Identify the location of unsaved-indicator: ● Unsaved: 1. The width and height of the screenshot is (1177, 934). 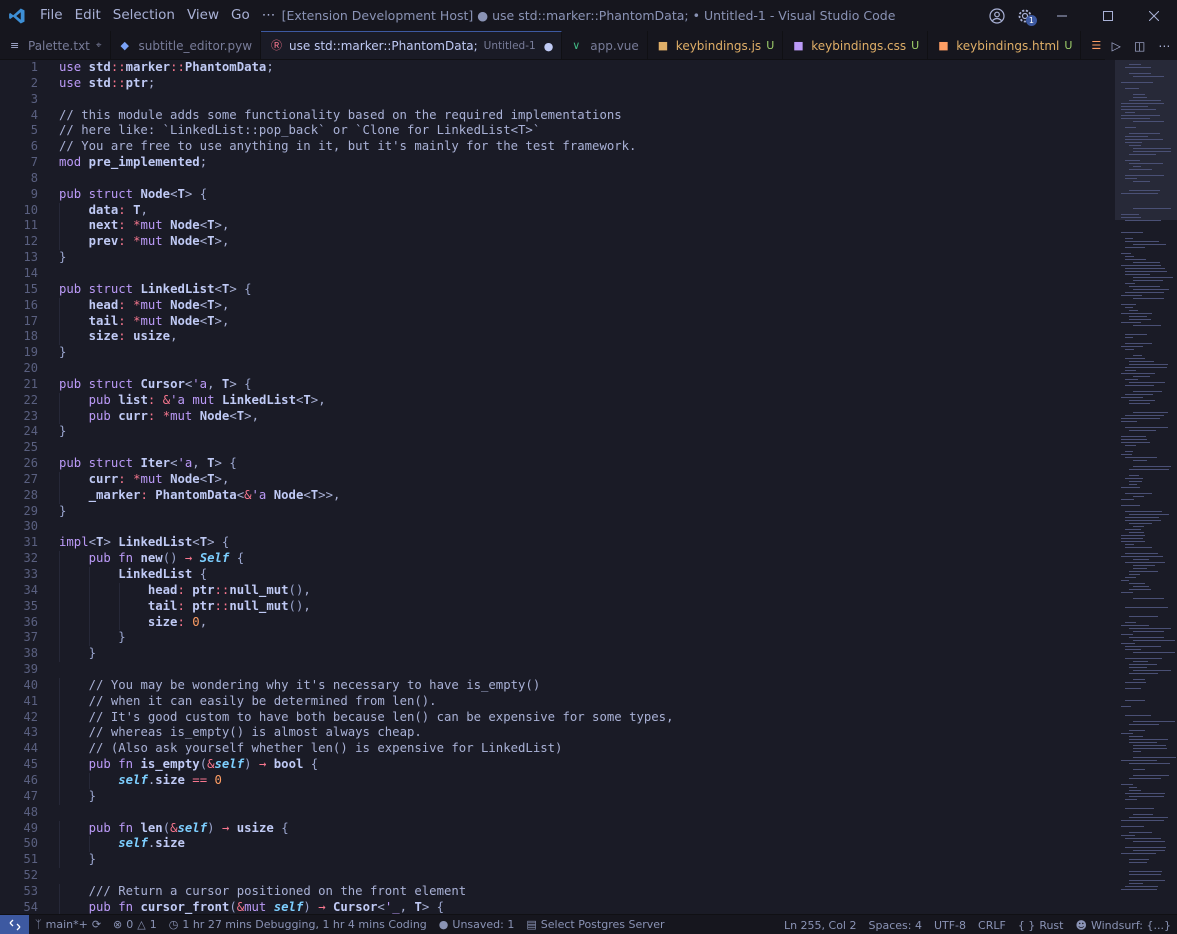
(477, 924).